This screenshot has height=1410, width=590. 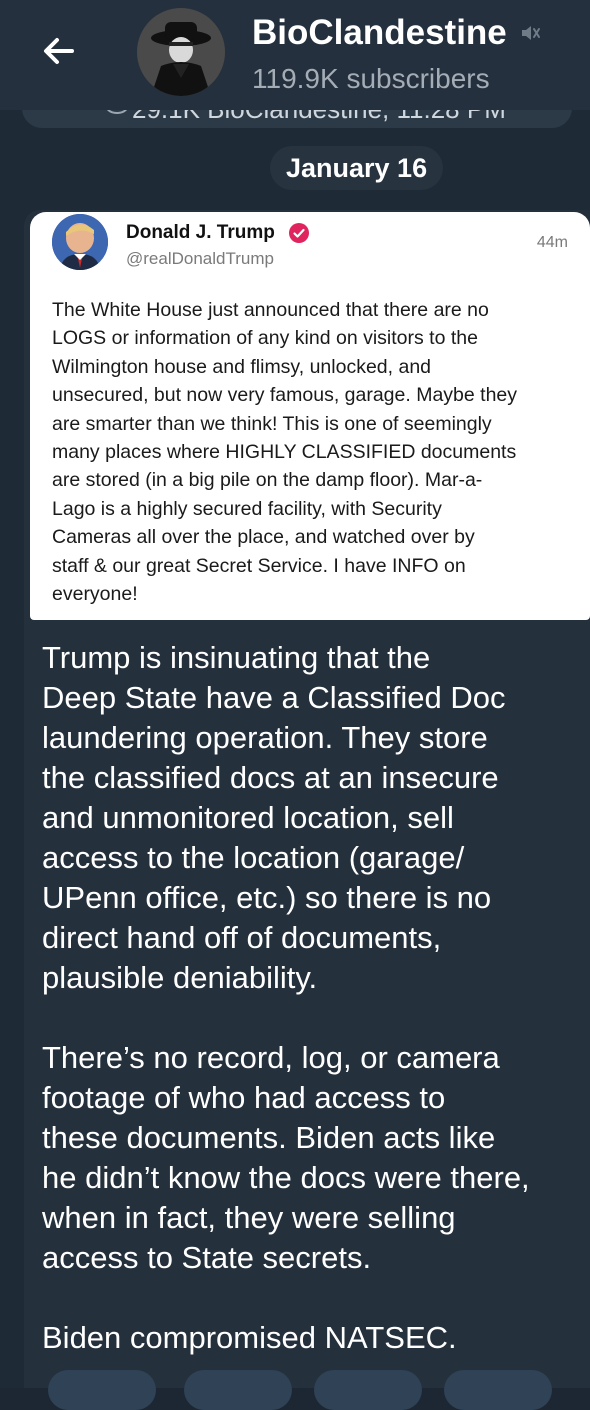 What do you see at coordinates (531, 33) in the screenshot?
I see `muted-speaker-icon` at bounding box center [531, 33].